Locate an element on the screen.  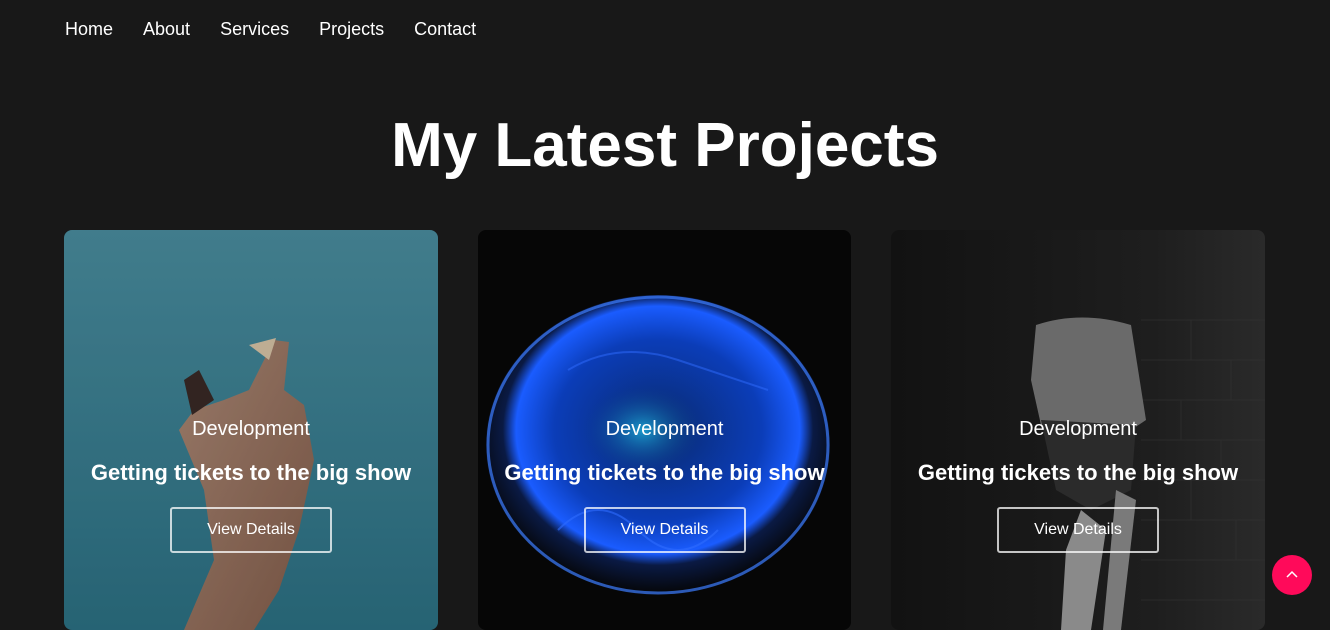
section-title: My Latest Projects is located at coordinates (665, 145).